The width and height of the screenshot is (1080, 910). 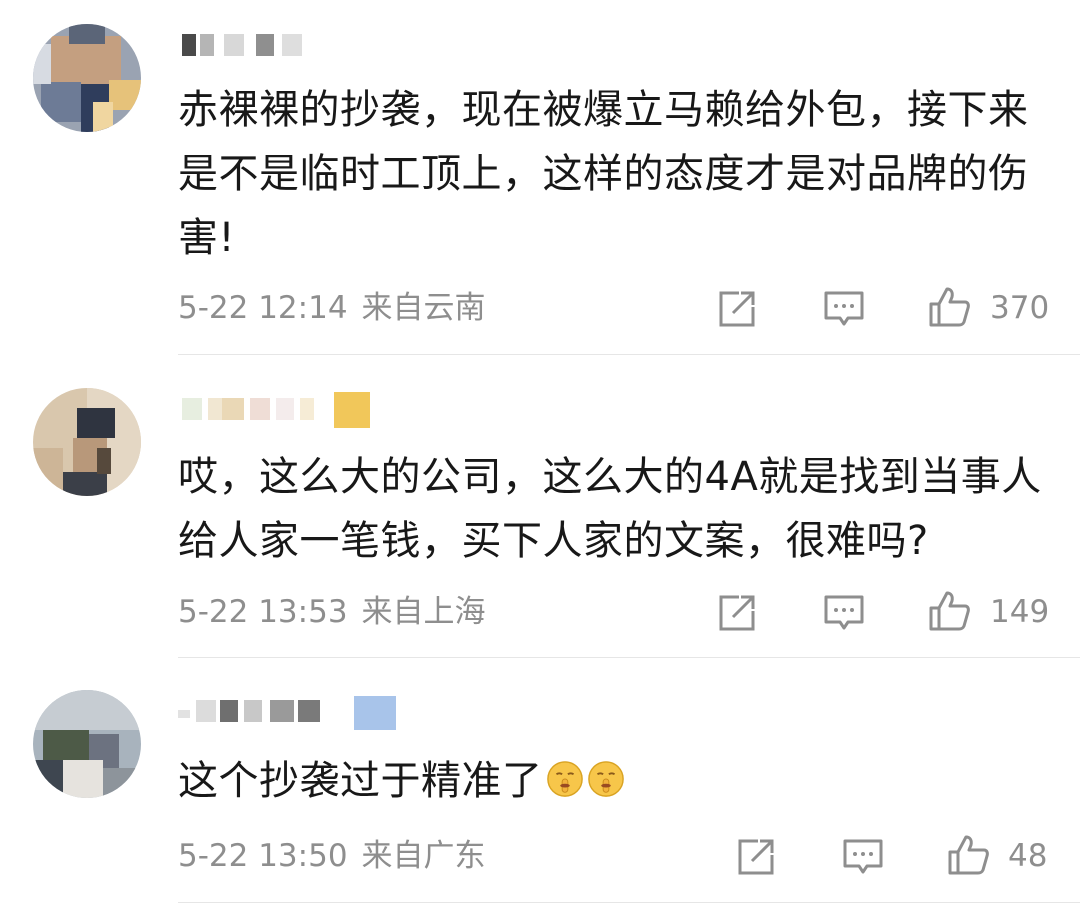 I want to click on comment-meta: 5-22 13:53 来自上海, so click(x=332, y=612).